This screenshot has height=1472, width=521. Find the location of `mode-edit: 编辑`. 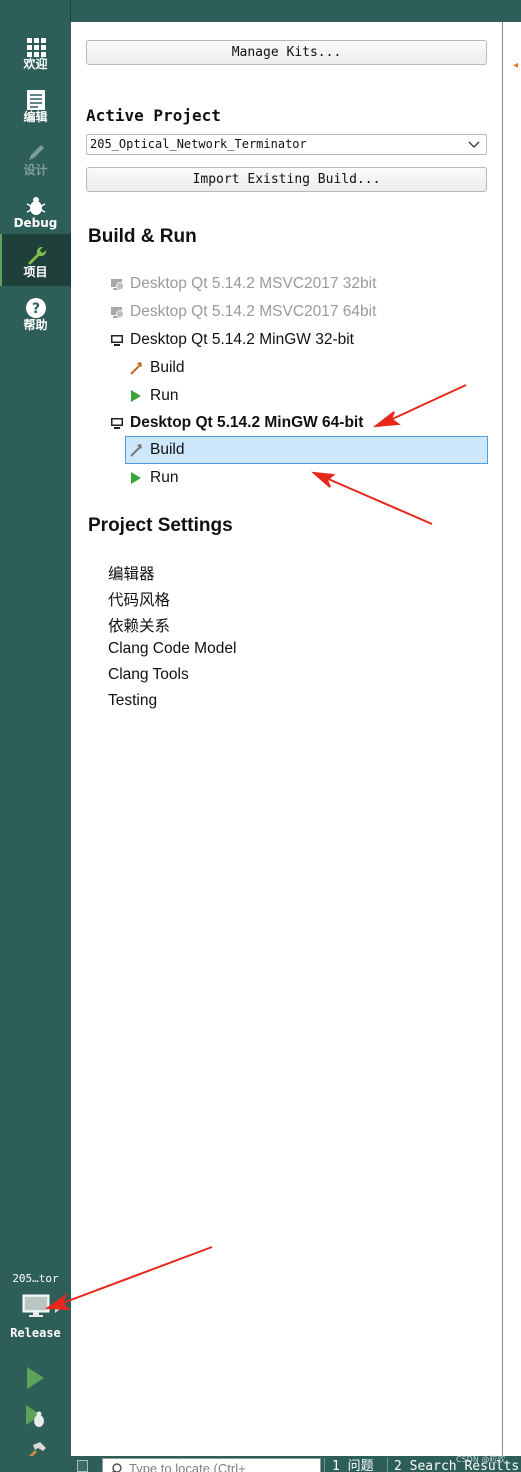

mode-edit: 编辑 is located at coordinates (35, 105).